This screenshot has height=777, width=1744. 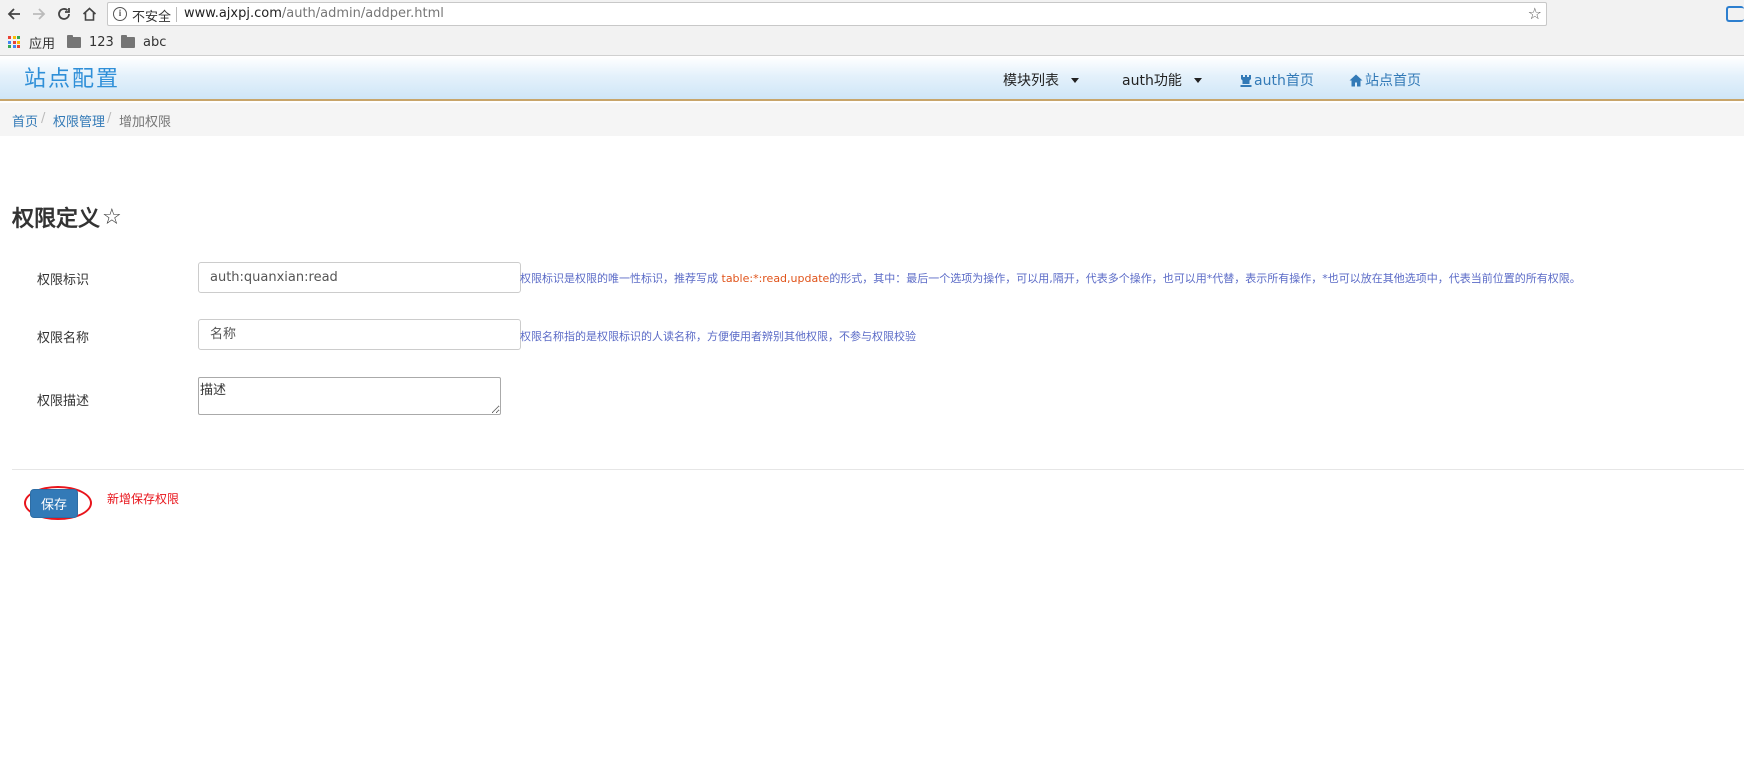 What do you see at coordinates (872, 79) in the screenshot?
I see `site-header: 站点配置 模块列表 auth功能 auth首页 站点首页` at bounding box center [872, 79].